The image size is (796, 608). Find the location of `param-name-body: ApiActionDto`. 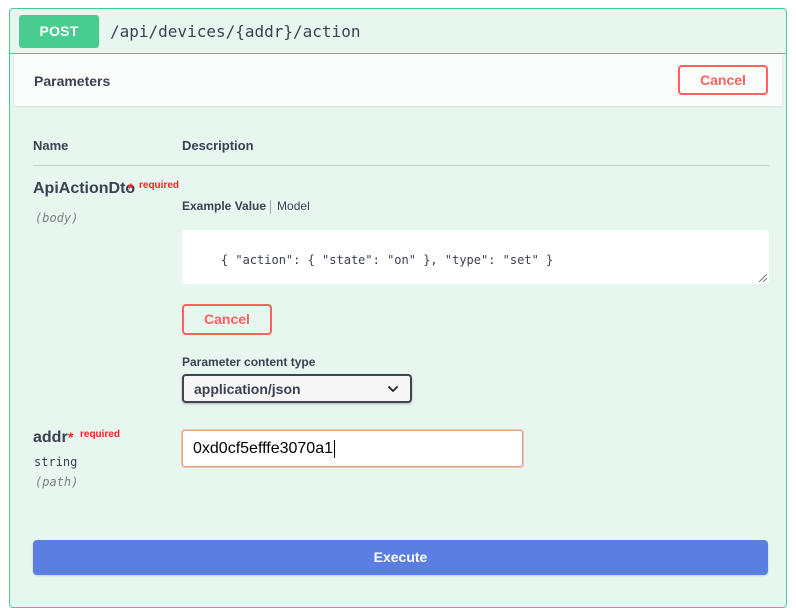

param-name-body: ApiActionDto is located at coordinates (84, 188).